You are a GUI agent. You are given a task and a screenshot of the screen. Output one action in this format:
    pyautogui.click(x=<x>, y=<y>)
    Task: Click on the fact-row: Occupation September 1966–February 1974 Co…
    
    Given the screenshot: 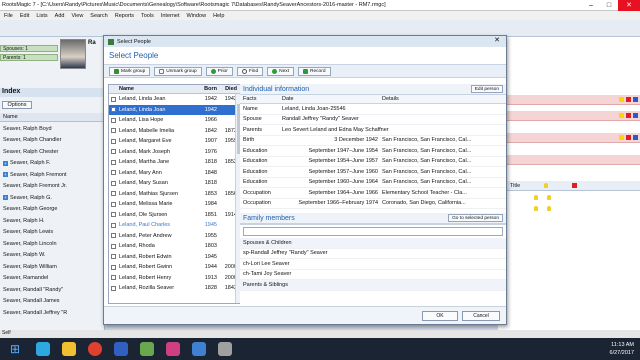 What is the action you would take?
    pyautogui.click(x=373, y=204)
    